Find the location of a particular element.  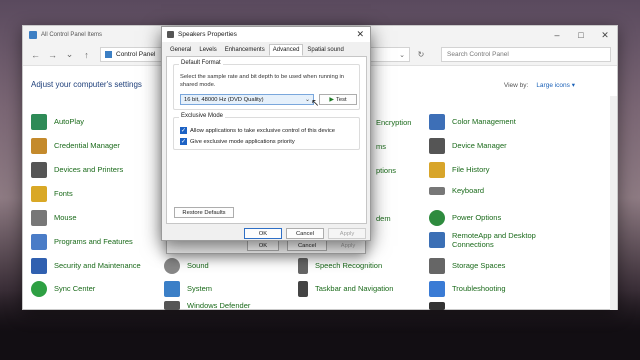

defender-icon is located at coordinates (172, 306).